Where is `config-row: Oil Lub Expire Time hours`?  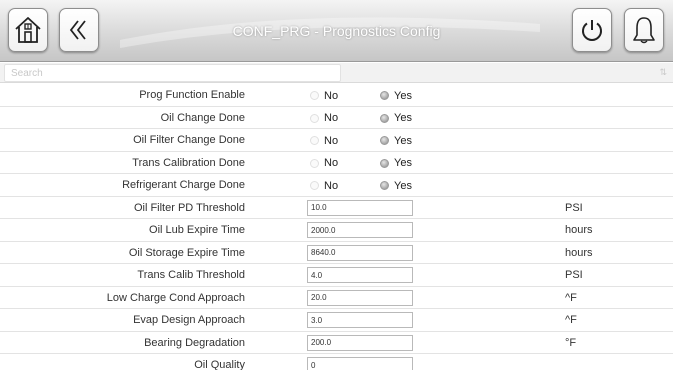 config-row: Oil Lub Expire Time hours is located at coordinates (336, 230).